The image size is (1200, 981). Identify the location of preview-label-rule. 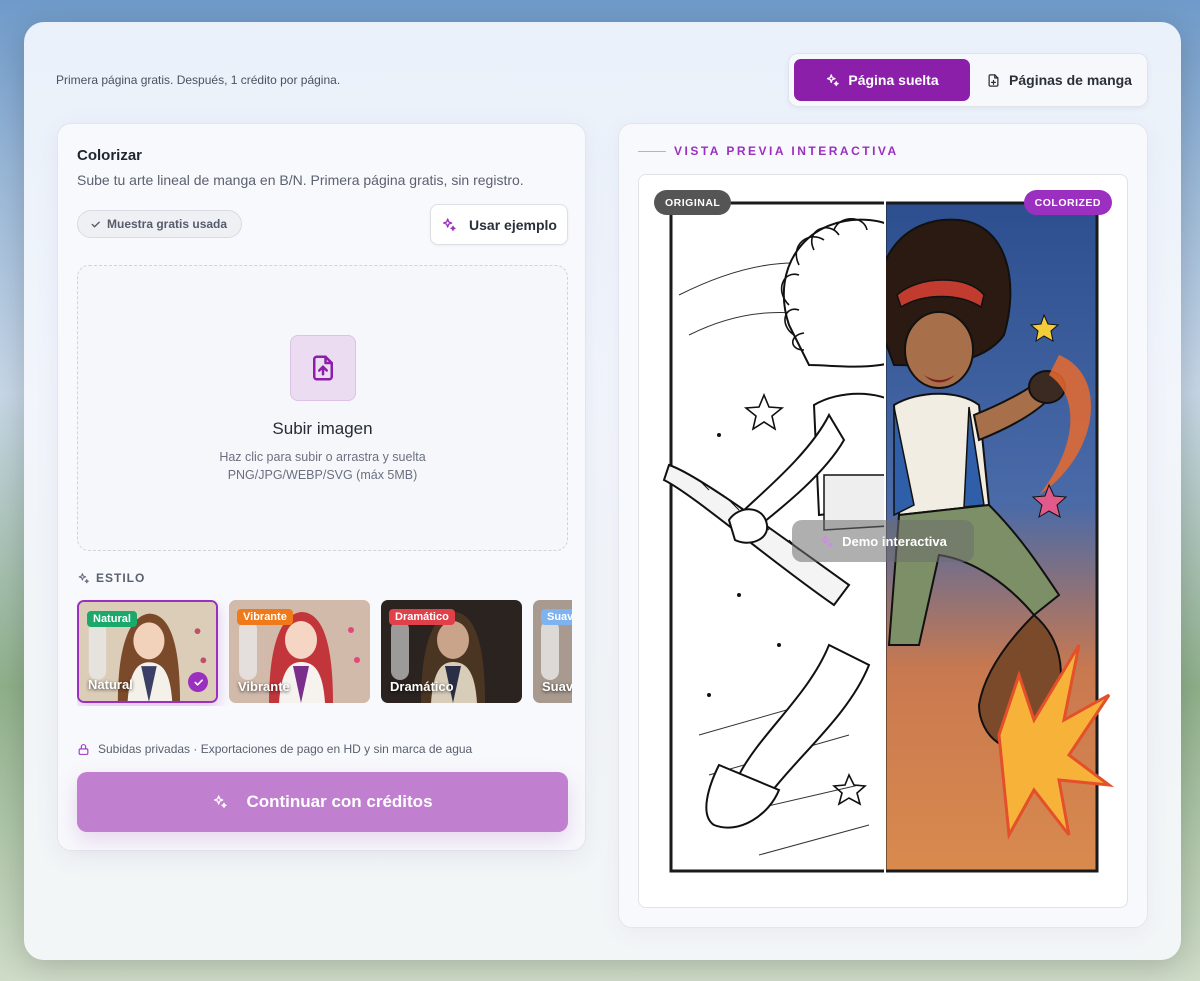
(652, 151).